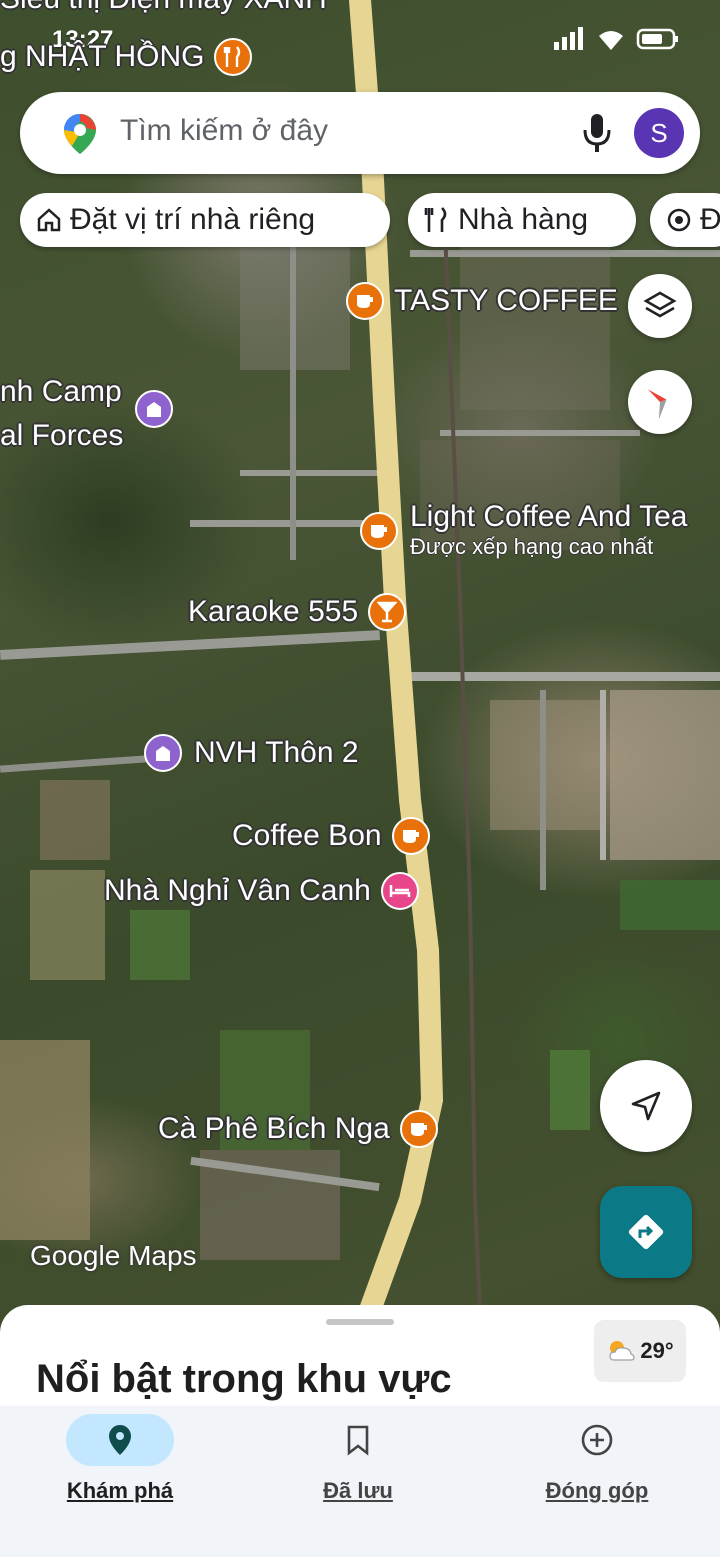 The image size is (720, 1557). I want to click on poi-label: Karaoke 555, so click(273, 611).